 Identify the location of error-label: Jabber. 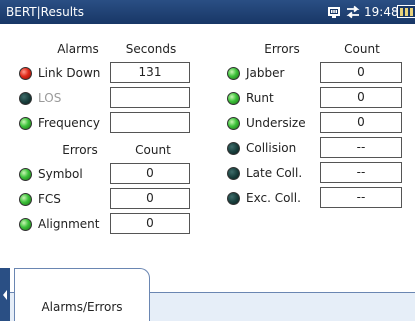
(265, 73).